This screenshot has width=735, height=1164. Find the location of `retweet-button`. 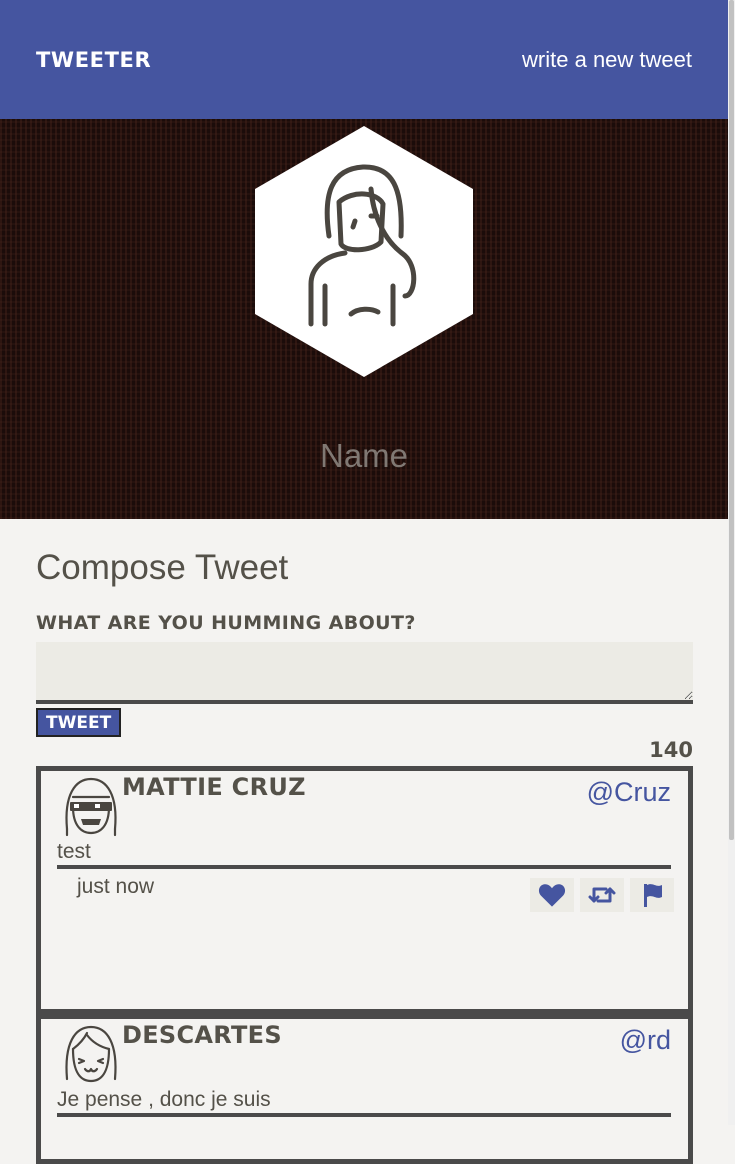

retweet-button is located at coordinates (602, 895).